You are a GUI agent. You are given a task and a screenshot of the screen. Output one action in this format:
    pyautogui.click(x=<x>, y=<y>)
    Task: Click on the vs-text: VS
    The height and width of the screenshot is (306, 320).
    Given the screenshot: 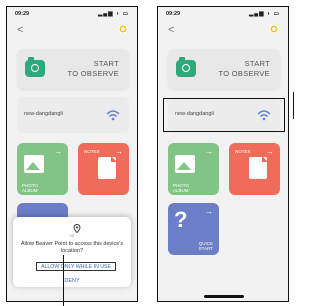 What is the action you would take?
    pyautogui.click(x=72, y=236)
    